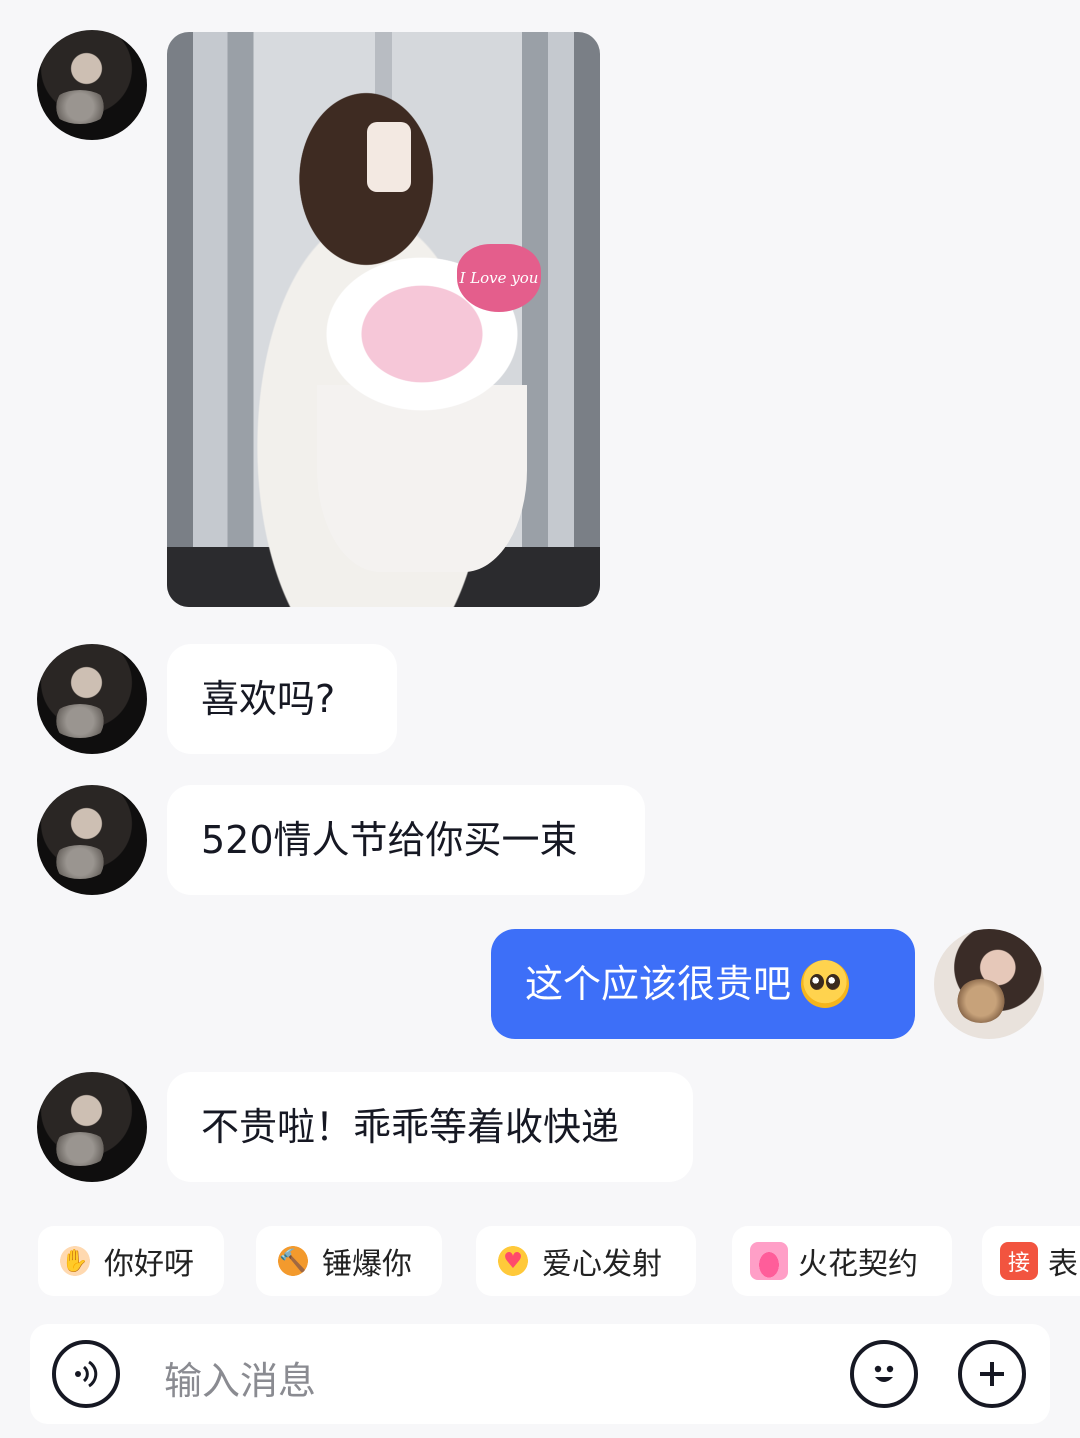 The image size is (1080, 1438). What do you see at coordinates (825, 984) in the screenshot?
I see `pleading-face-icon` at bounding box center [825, 984].